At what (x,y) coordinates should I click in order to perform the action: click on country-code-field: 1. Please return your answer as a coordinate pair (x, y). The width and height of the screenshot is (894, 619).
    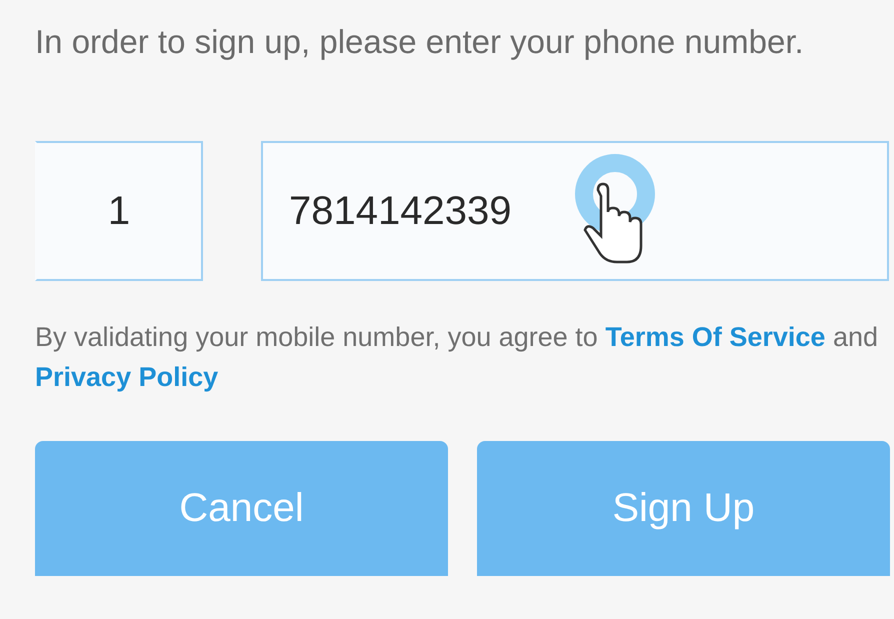
    Looking at the image, I should click on (119, 211).